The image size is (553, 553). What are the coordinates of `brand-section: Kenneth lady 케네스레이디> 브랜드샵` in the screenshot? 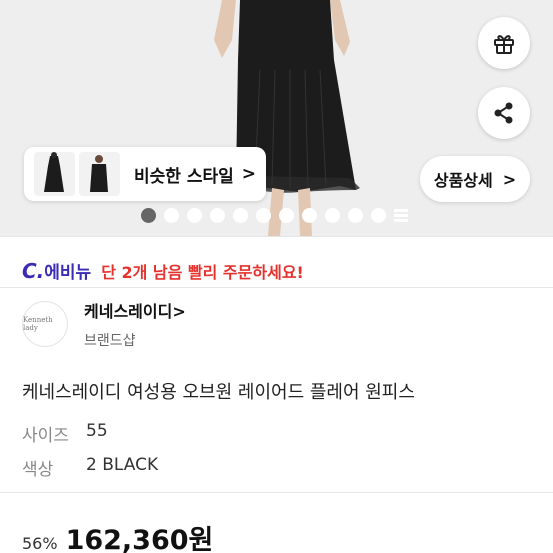 It's located at (104, 324).